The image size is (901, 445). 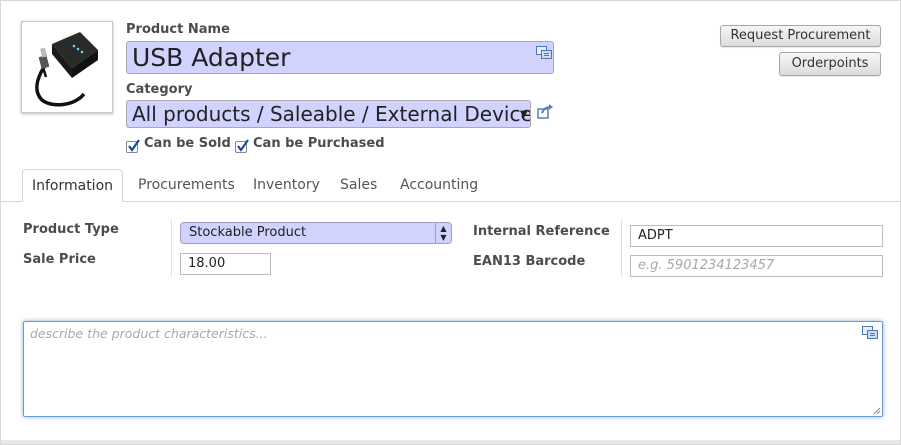 I want to click on product-name-input: USB Adapter, so click(x=340, y=57).